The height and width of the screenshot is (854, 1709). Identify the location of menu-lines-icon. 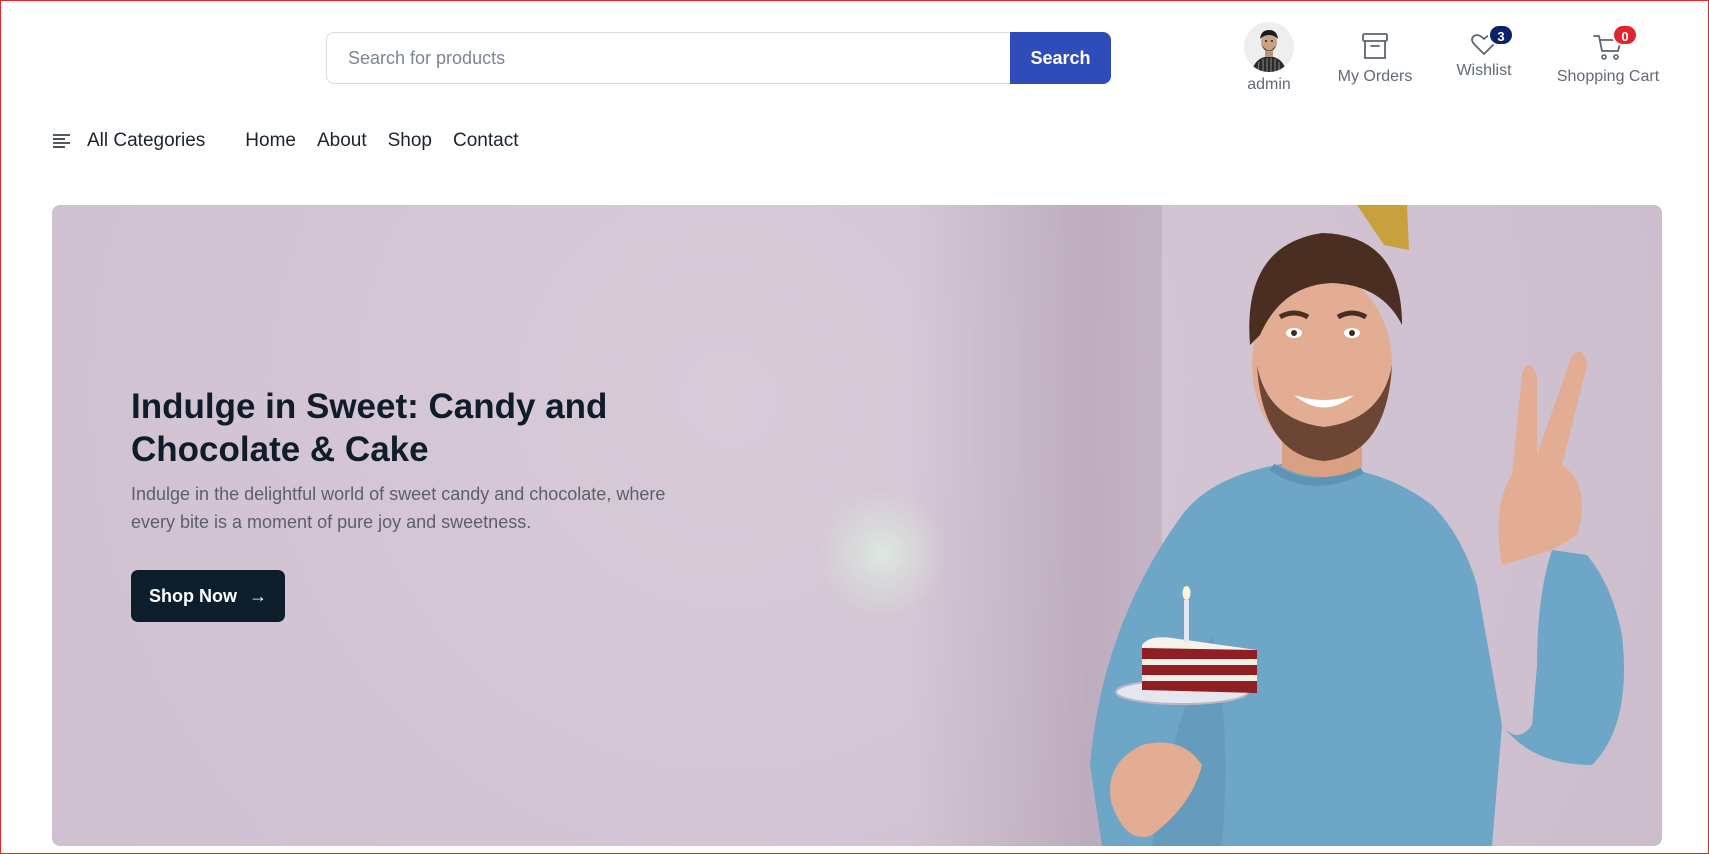
(61, 141).